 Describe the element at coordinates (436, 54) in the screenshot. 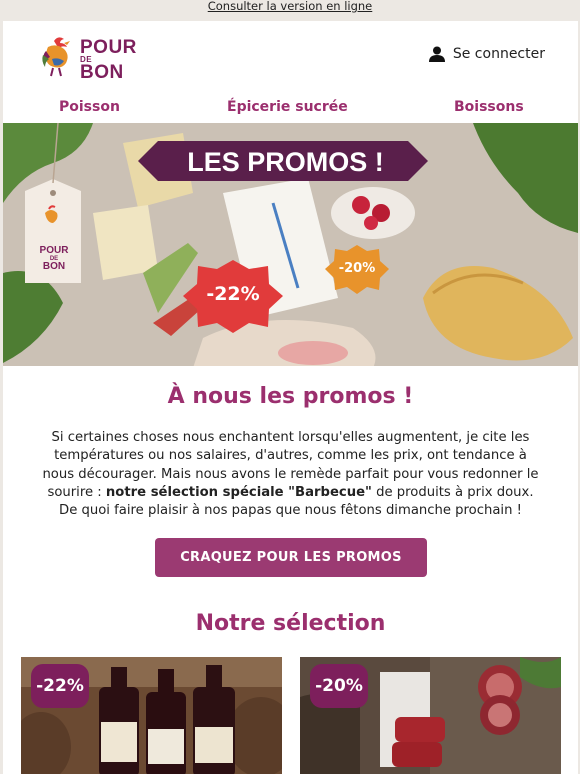

I see `user-icon` at that location.